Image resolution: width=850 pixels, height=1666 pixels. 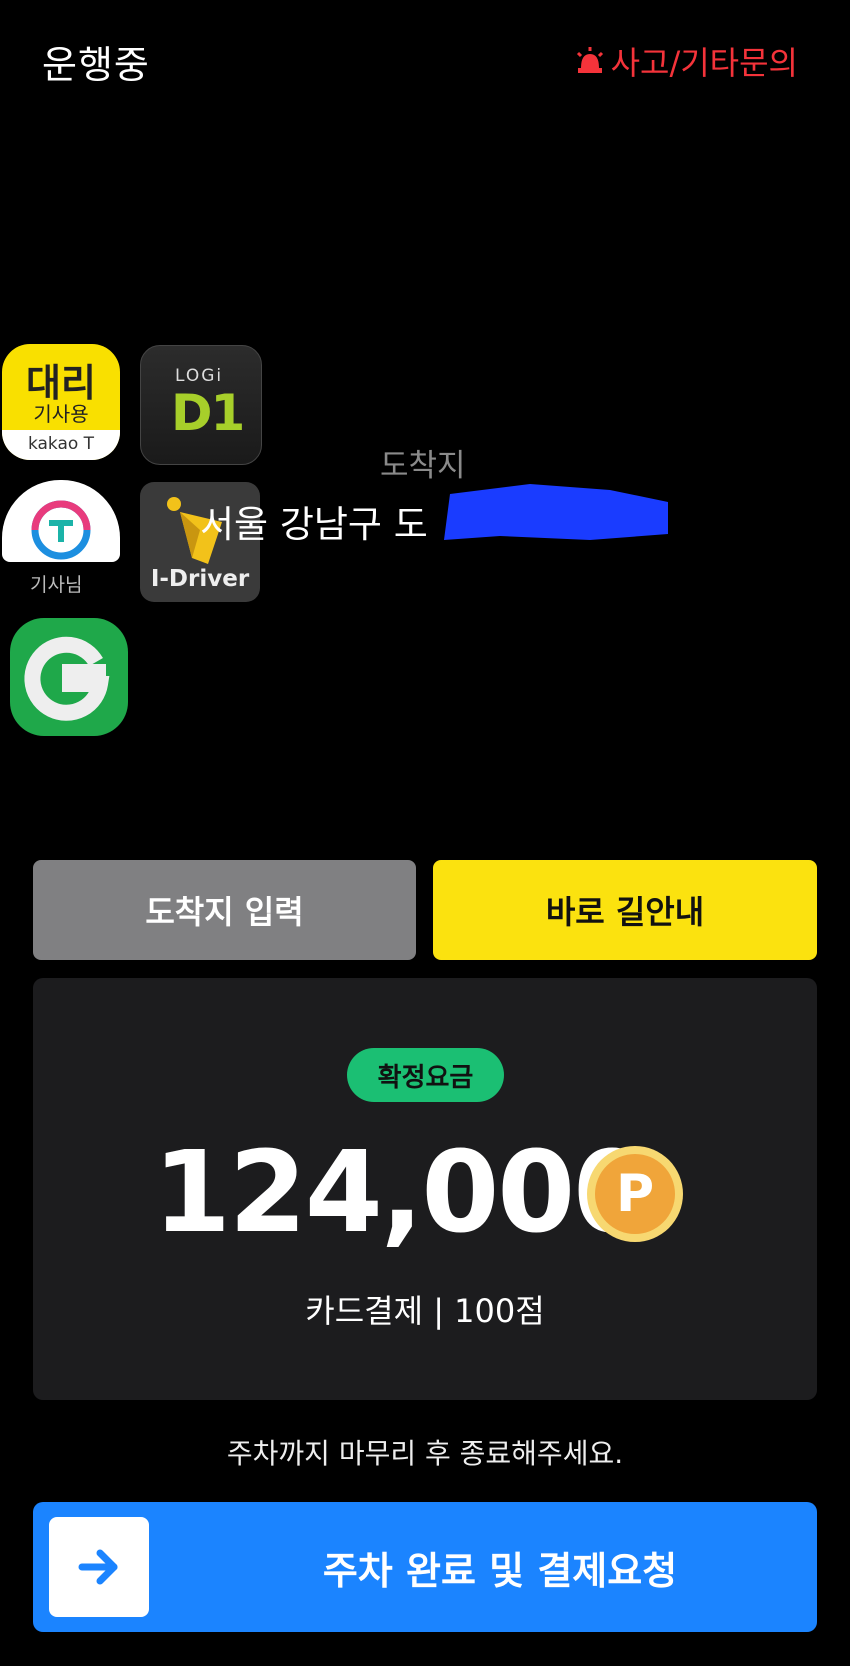 What do you see at coordinates (556, 512) in the screenshot?
I see `redaction-mark` at bounding box center [556, 512].